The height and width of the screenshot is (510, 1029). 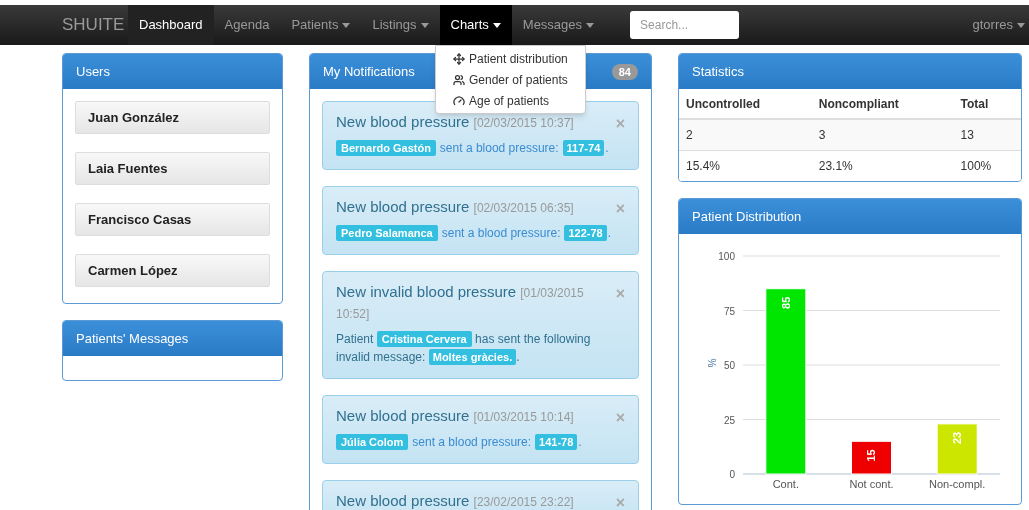 I want to click on column-header: Noncompliant, so click(x=882, y=104).